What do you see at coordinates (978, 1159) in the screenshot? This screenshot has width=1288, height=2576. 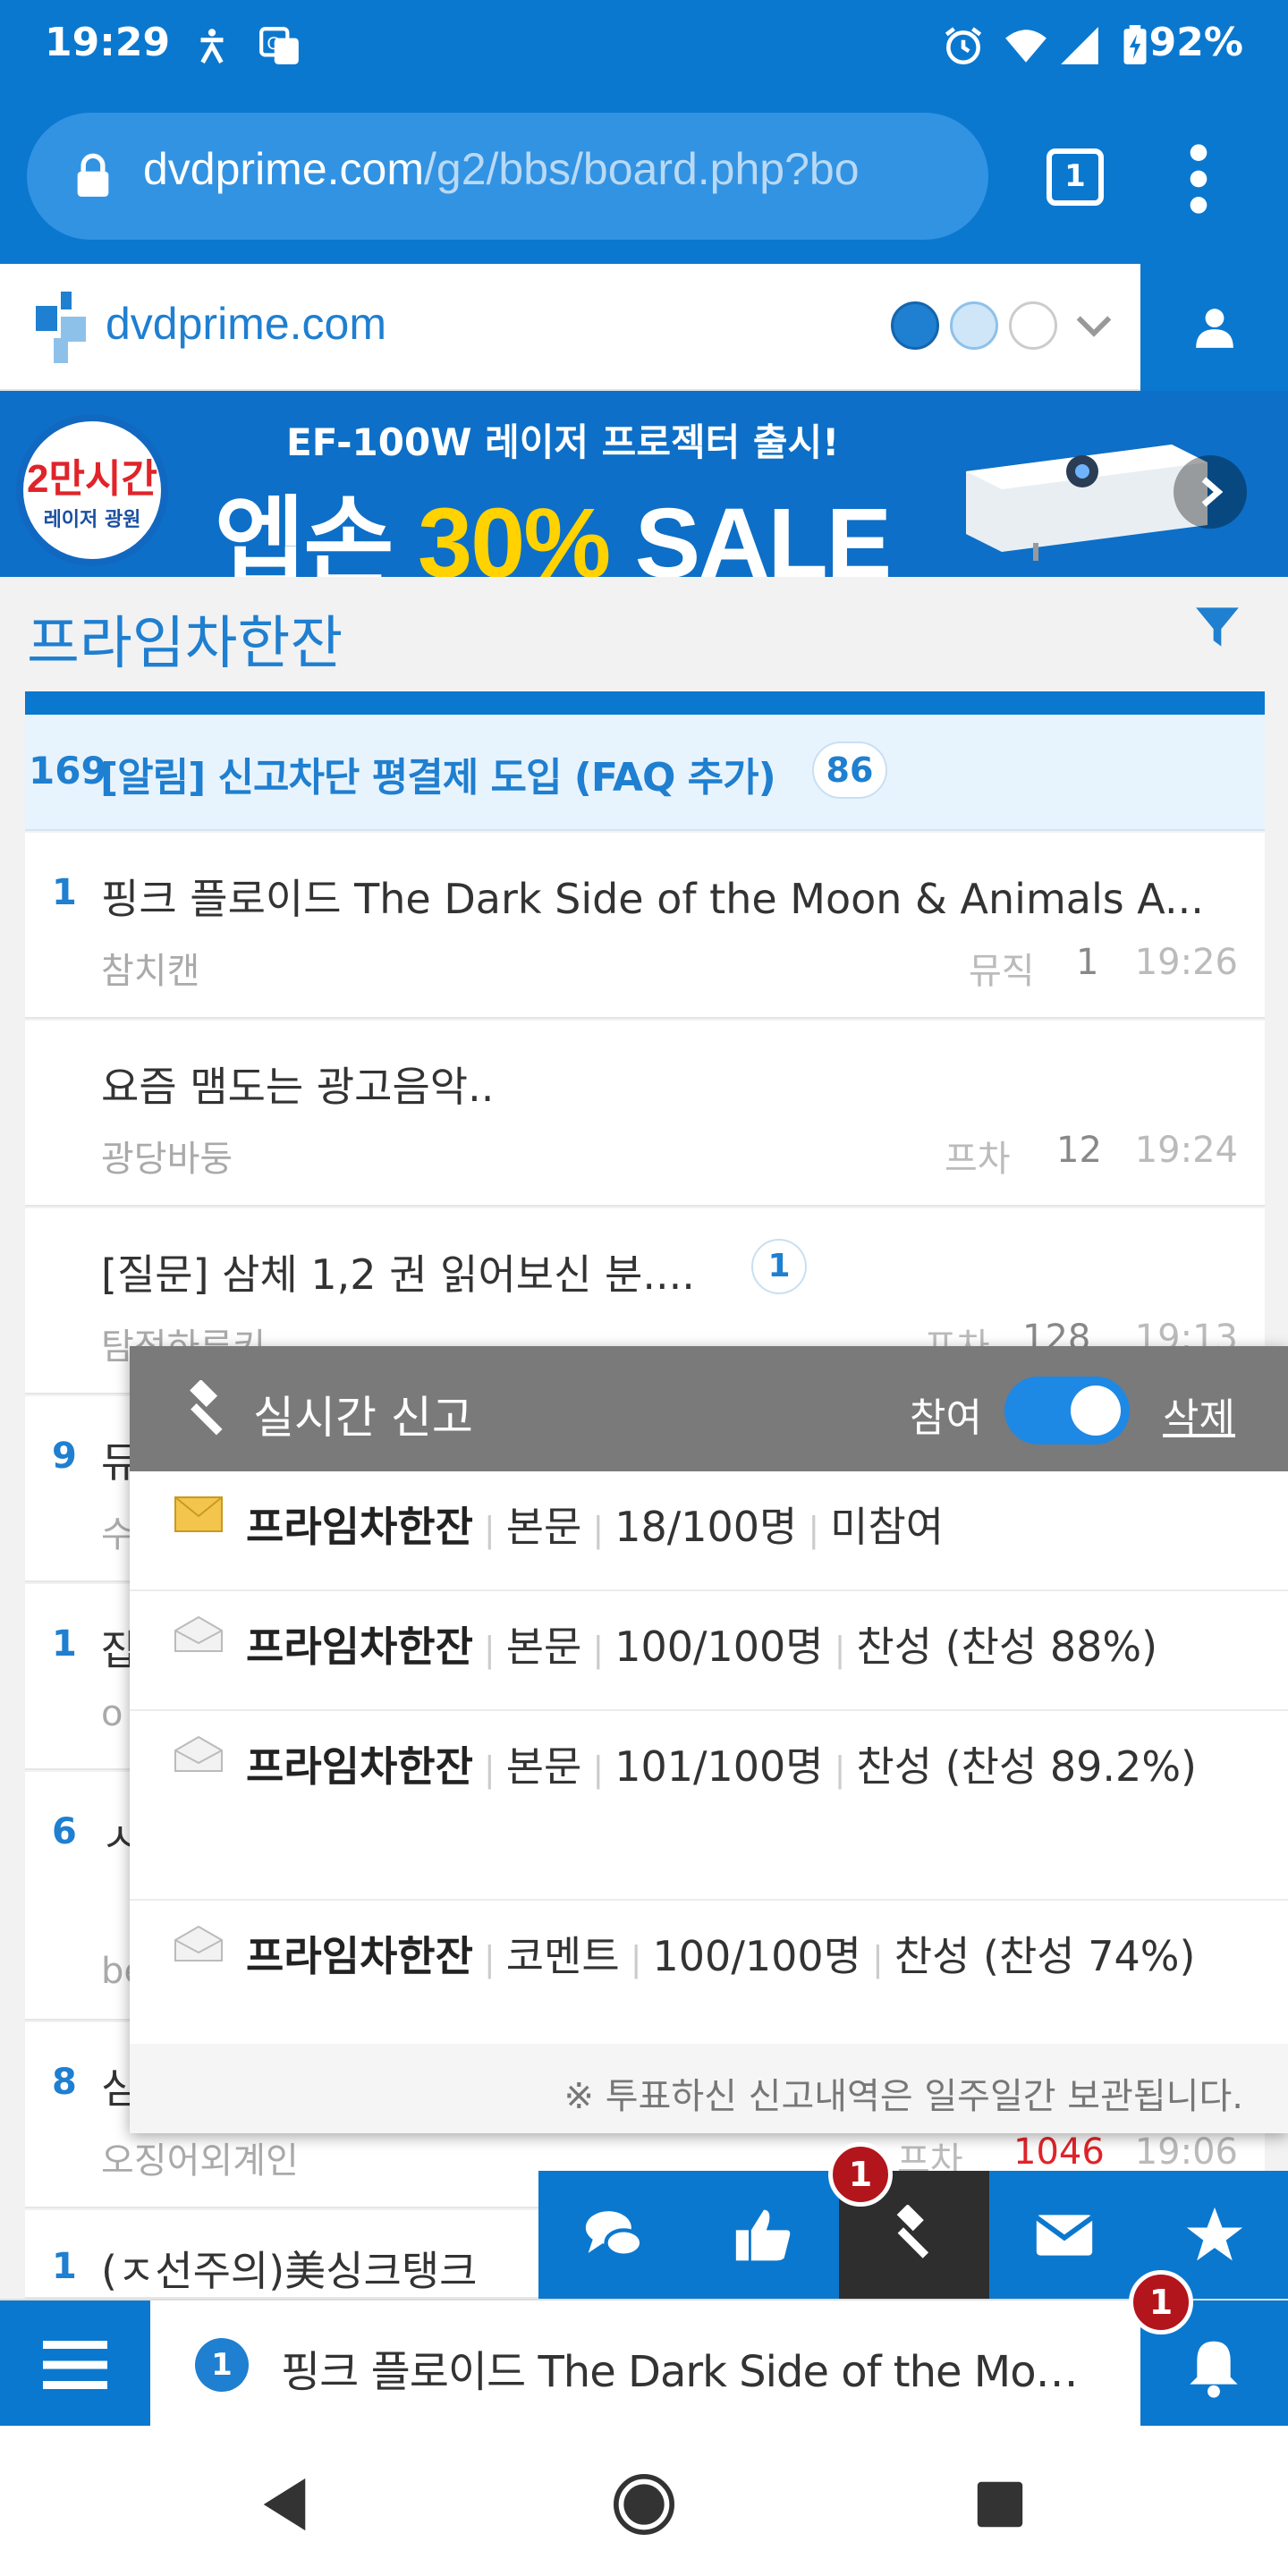 I see `post-category: 프차` at bounding box center [978, 1159].